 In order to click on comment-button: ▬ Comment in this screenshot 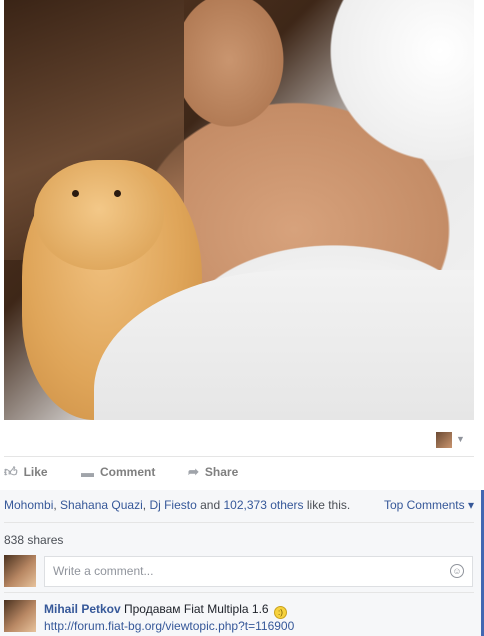, I will do `click(118, 472)`.